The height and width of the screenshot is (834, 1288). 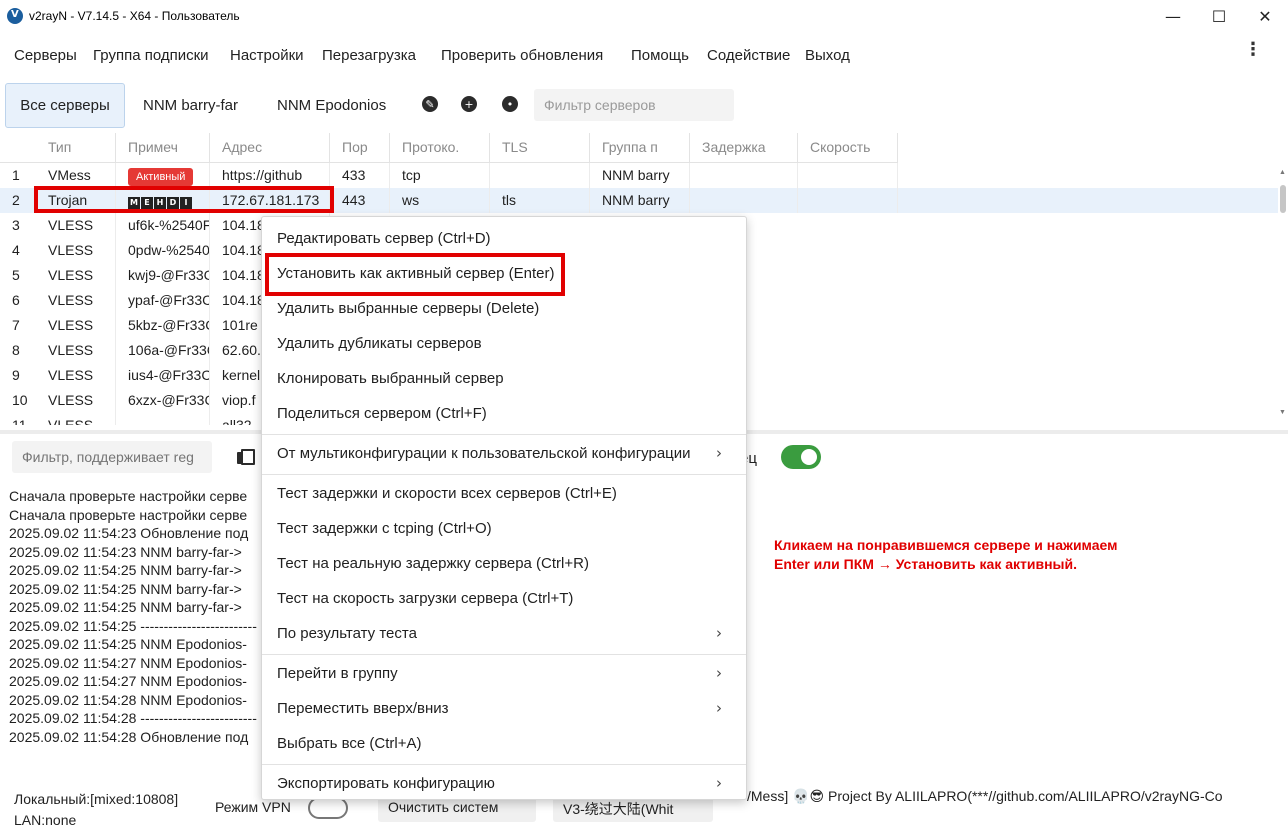 What do you see at coordinates (337, 673) in the screenshot?
I see `menu-item-label: Перейти в группу` at bounding box center [337, 673].